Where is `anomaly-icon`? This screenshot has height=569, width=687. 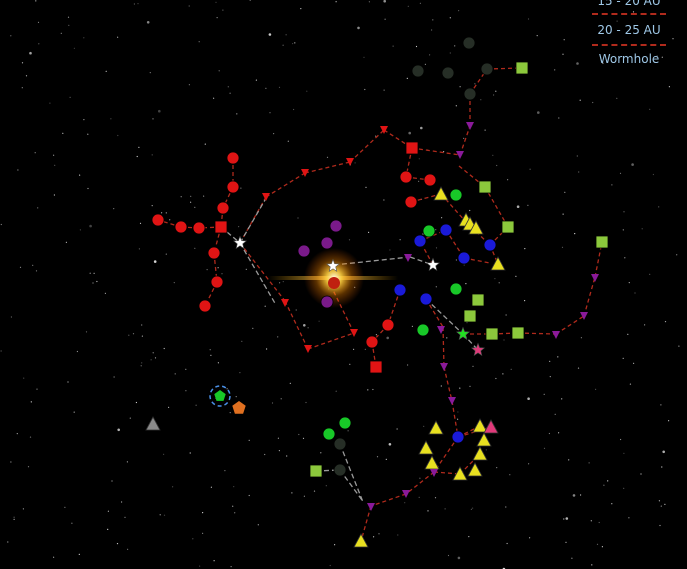
anomaly-icon is located at coordinates (239, 407).